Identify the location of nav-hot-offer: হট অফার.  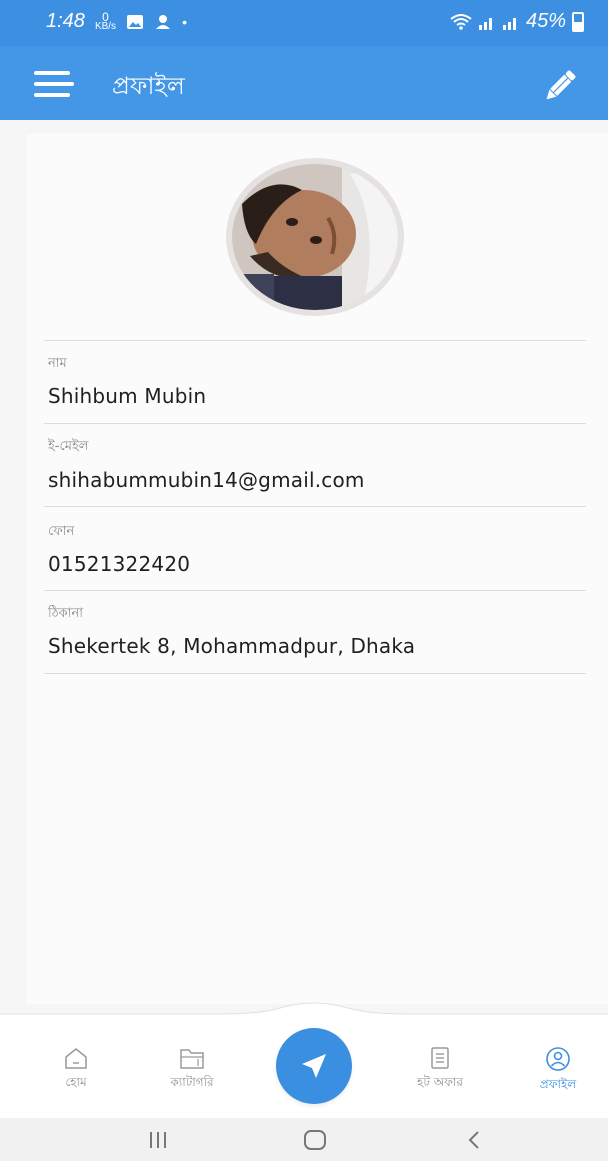
(440, 1070).